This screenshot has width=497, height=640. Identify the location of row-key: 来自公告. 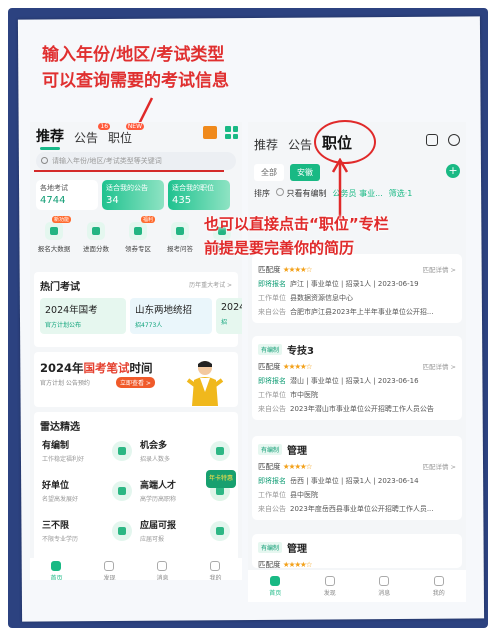
(272, 312).